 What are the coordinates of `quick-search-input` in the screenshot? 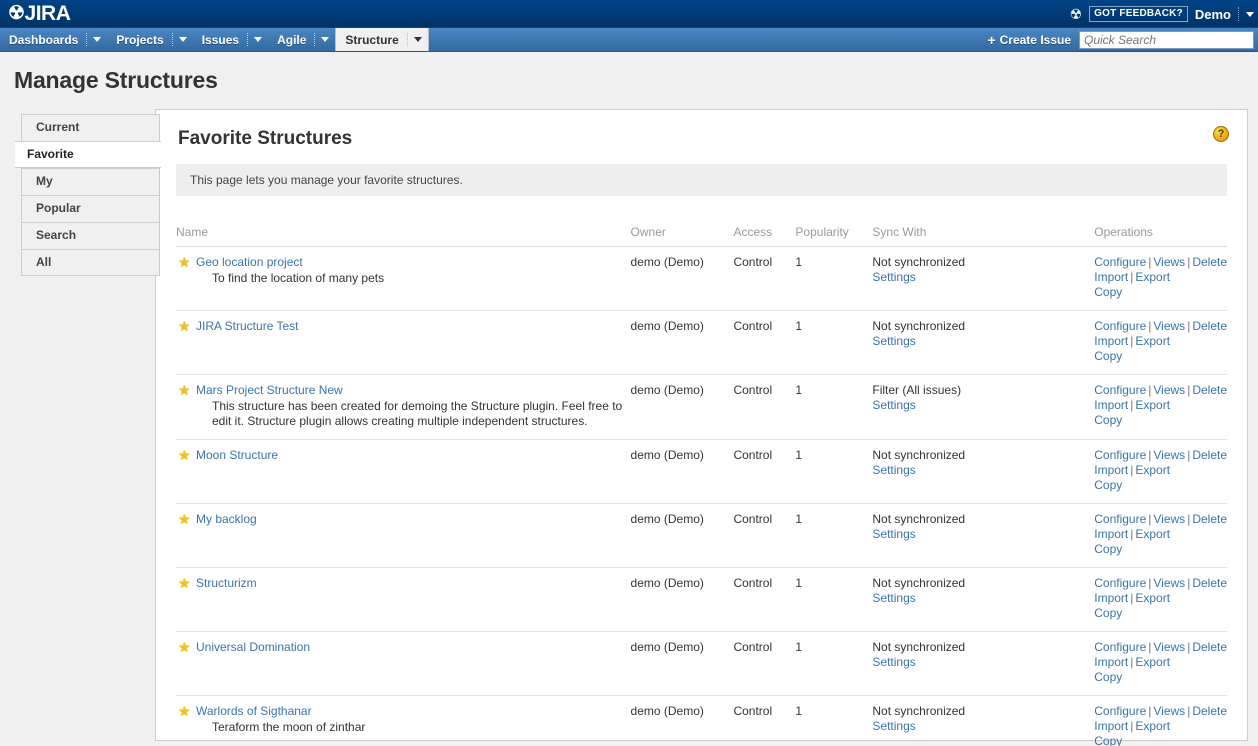 It's located at (1166, 40).